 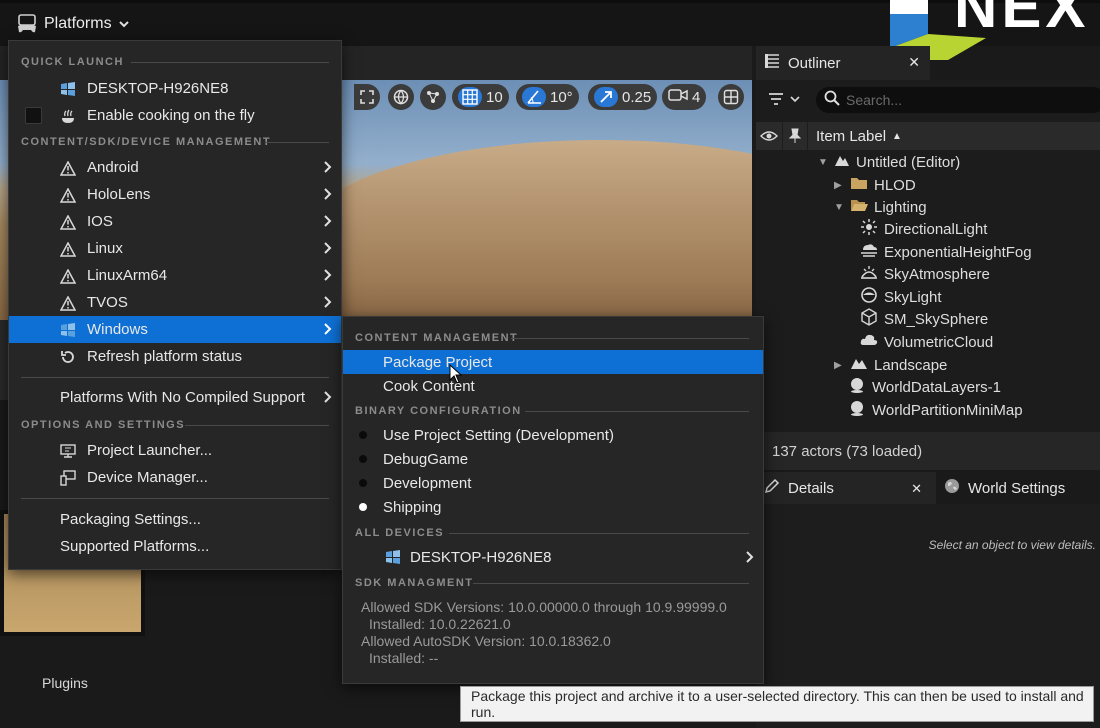 I want to click on tree-item-exponentialheightfog: ExponentialHeightFog, so click(x=946, y=252).